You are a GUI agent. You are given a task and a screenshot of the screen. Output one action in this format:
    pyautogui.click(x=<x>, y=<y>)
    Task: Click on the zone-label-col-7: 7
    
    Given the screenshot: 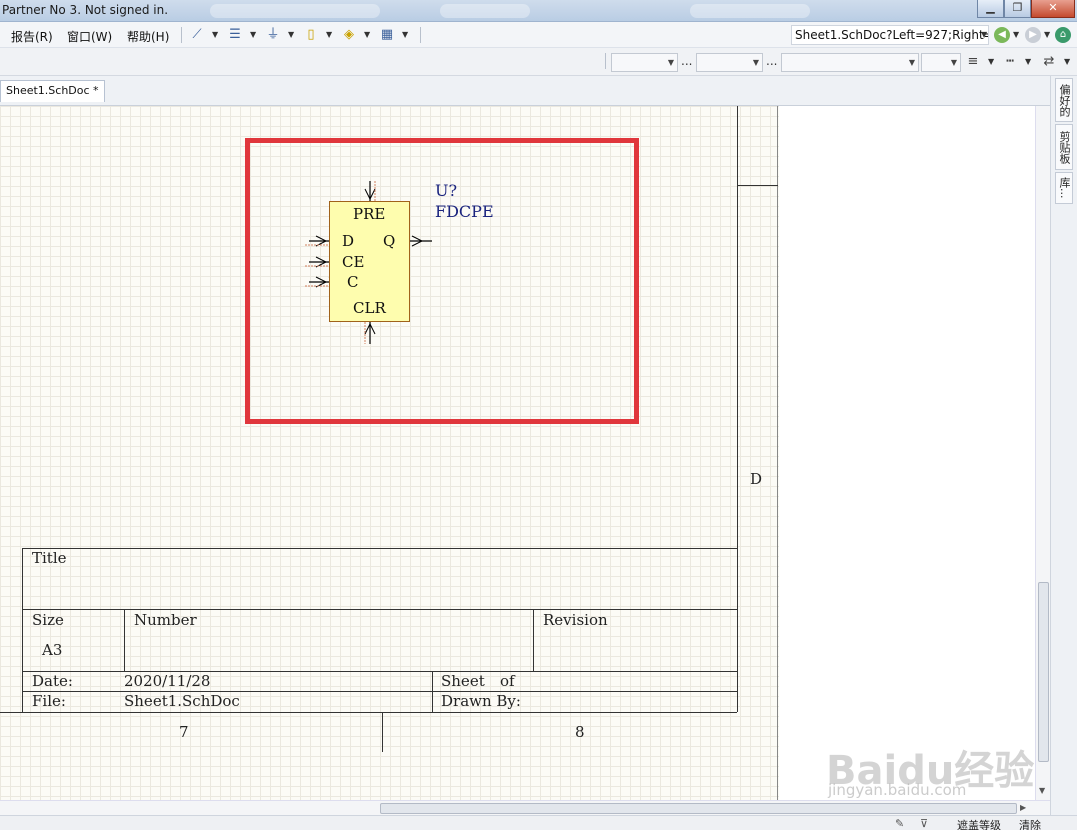 What is the action you would take?
    pyautogui.click(x=184, y=732)
    